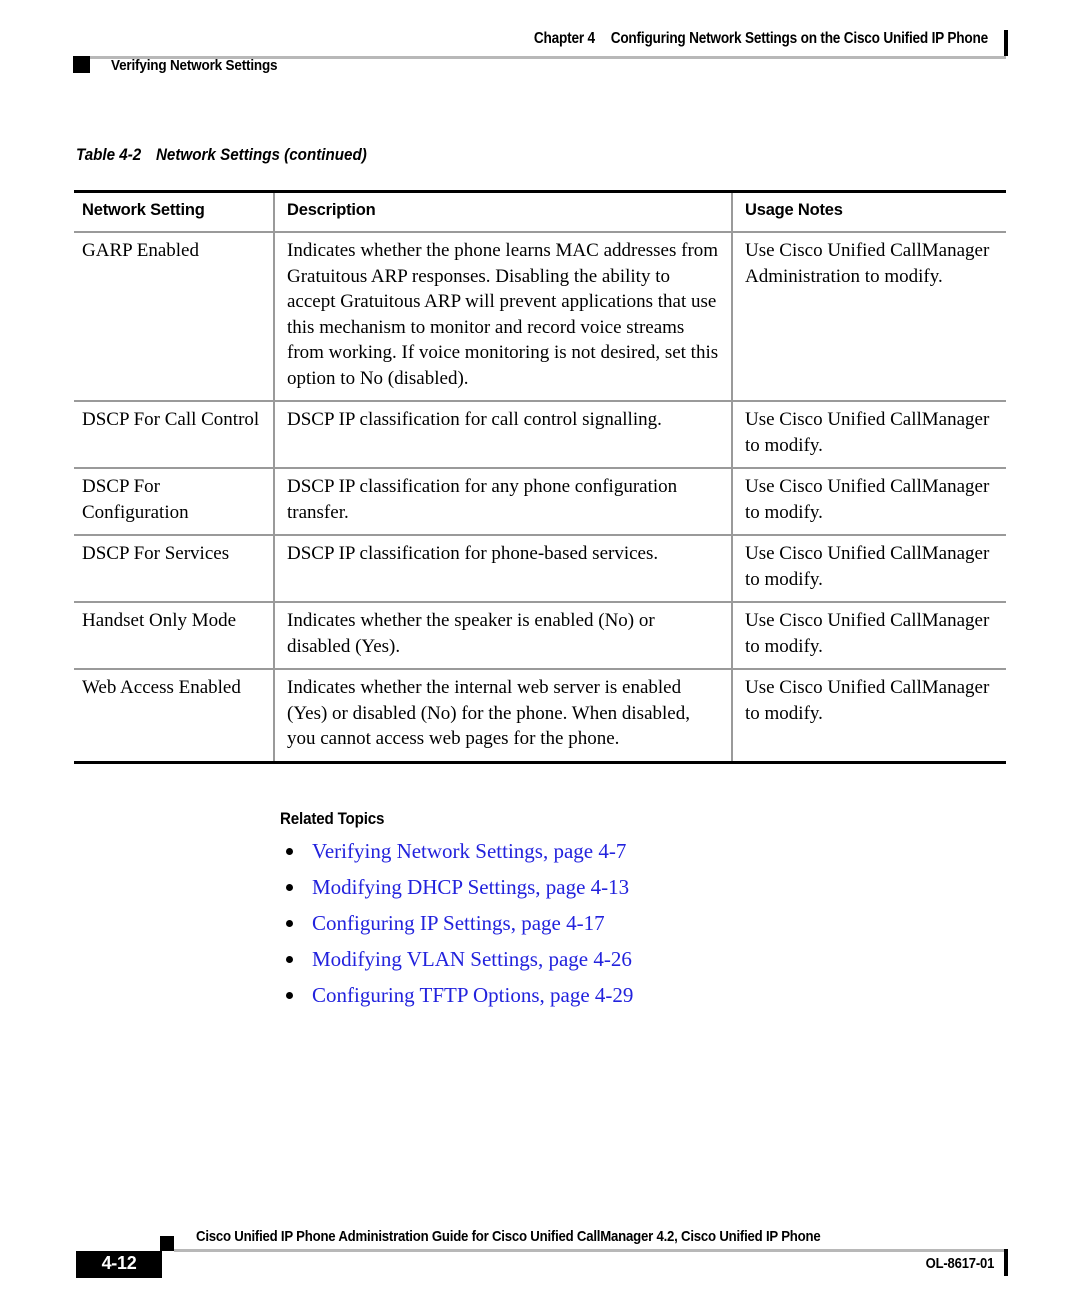 This screenshot has width=1080, height=1311. What do you see at coordinates (630, 887) in the screenshot?
I see `list-item: Modifying DHCP Settings, page 4-13` at bounding box center [630, 887].